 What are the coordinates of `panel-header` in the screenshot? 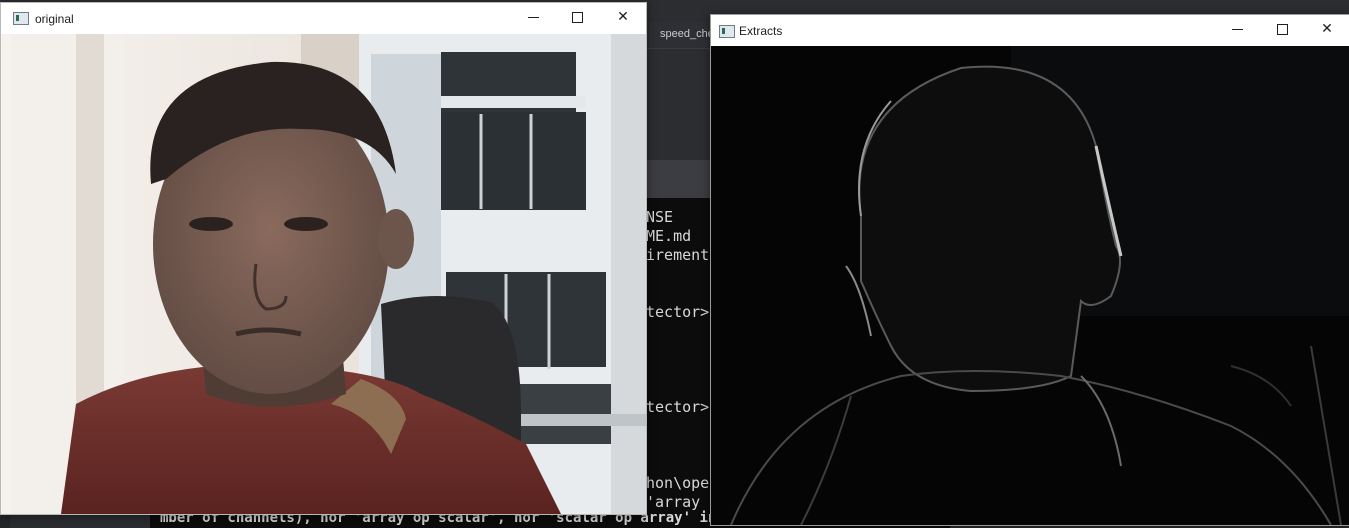 It's located at (681, 179).